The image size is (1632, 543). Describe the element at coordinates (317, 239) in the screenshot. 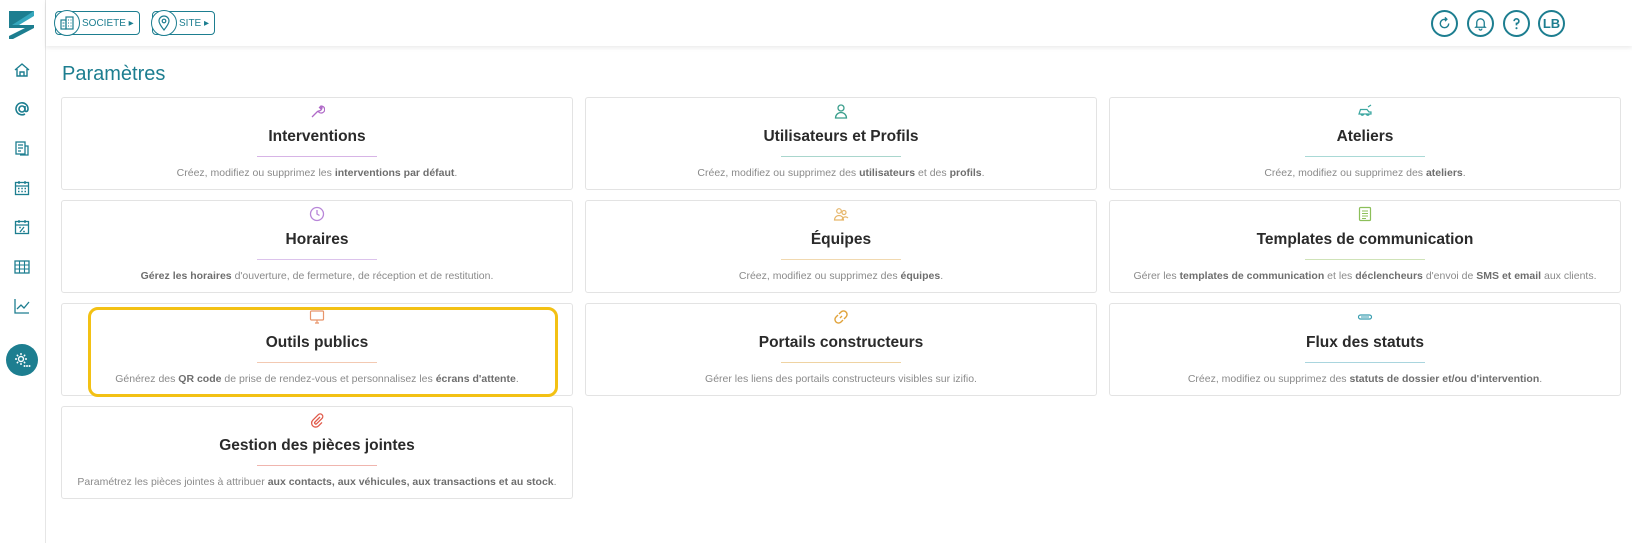

I see `card-title: Horaires` at that location.